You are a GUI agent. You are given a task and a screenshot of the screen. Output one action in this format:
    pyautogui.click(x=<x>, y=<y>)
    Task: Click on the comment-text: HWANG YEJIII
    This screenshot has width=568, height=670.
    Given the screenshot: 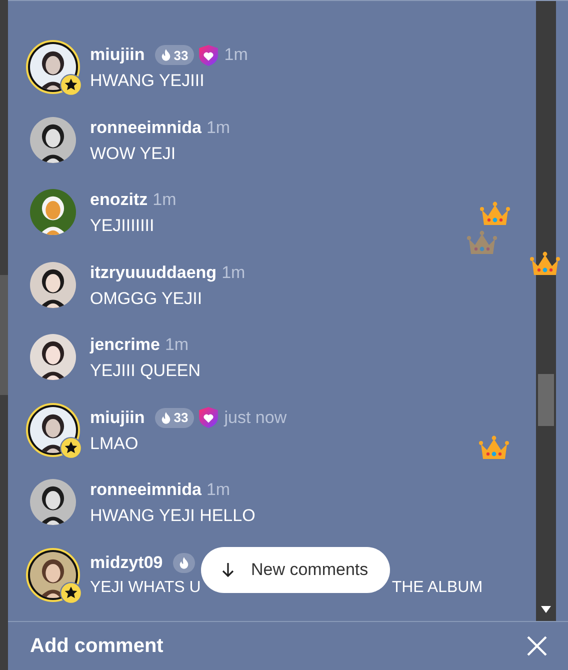 What is the action you would take?
    pyautogui.click(x=148, y=81)
    